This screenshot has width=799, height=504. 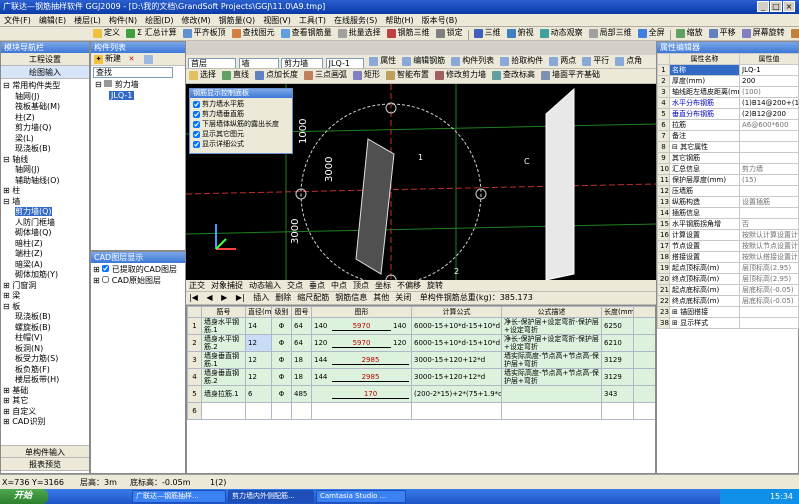 I want to click on property-value: 设置插筋, so click(x=769, y=202).